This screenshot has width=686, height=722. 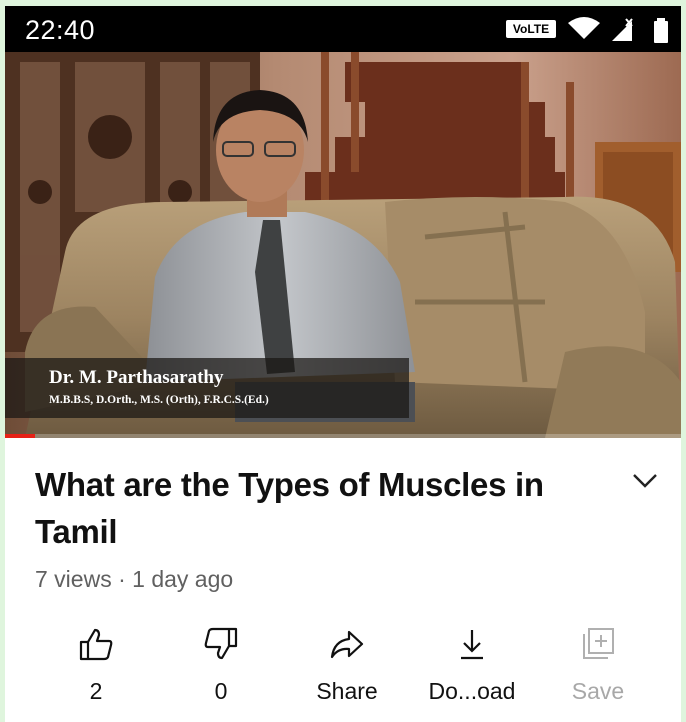 I want to click on status-clock: 22:40, so click(x=60, y=30).